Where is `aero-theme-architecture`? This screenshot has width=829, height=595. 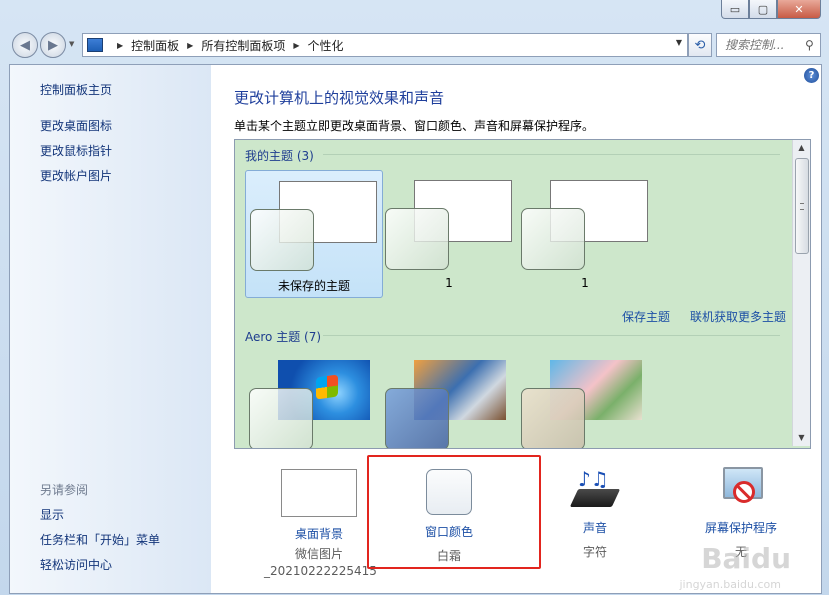
aero-theme-architecture is located at coordinates (449, 399).